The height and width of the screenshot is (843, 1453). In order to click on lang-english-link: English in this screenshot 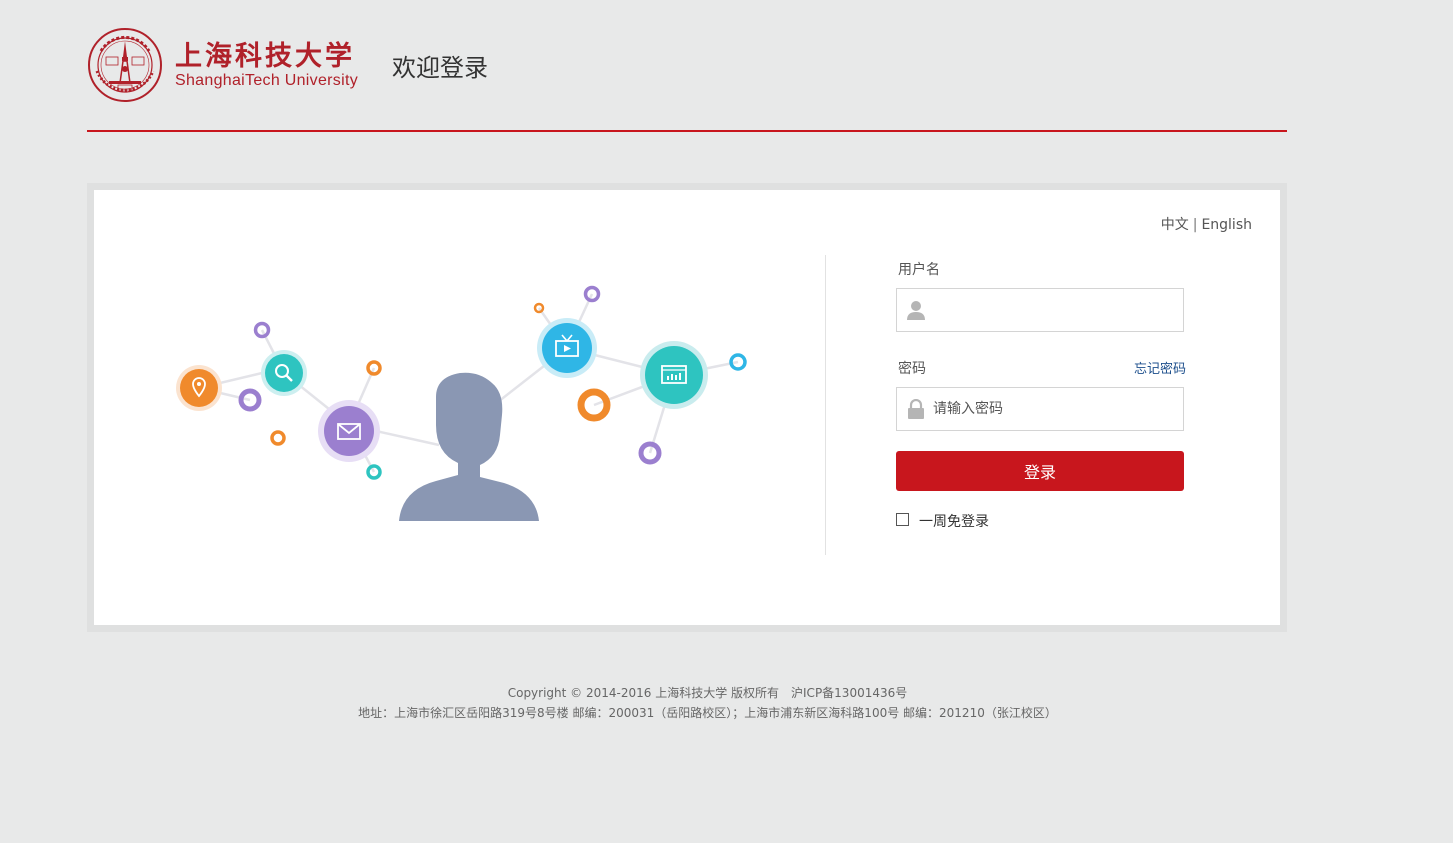, I will do `click(1226, 225)`.